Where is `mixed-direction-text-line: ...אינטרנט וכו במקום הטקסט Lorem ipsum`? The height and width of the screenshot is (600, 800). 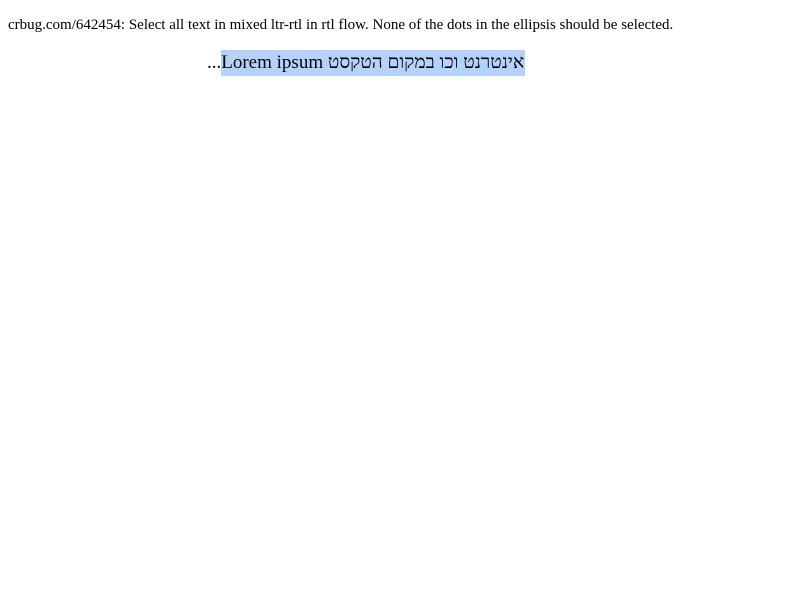
mixed-direction-text-line: ...אינטרנט וכו במקום הטקסט Lorem ipsum is located at coordinates (380, 63).